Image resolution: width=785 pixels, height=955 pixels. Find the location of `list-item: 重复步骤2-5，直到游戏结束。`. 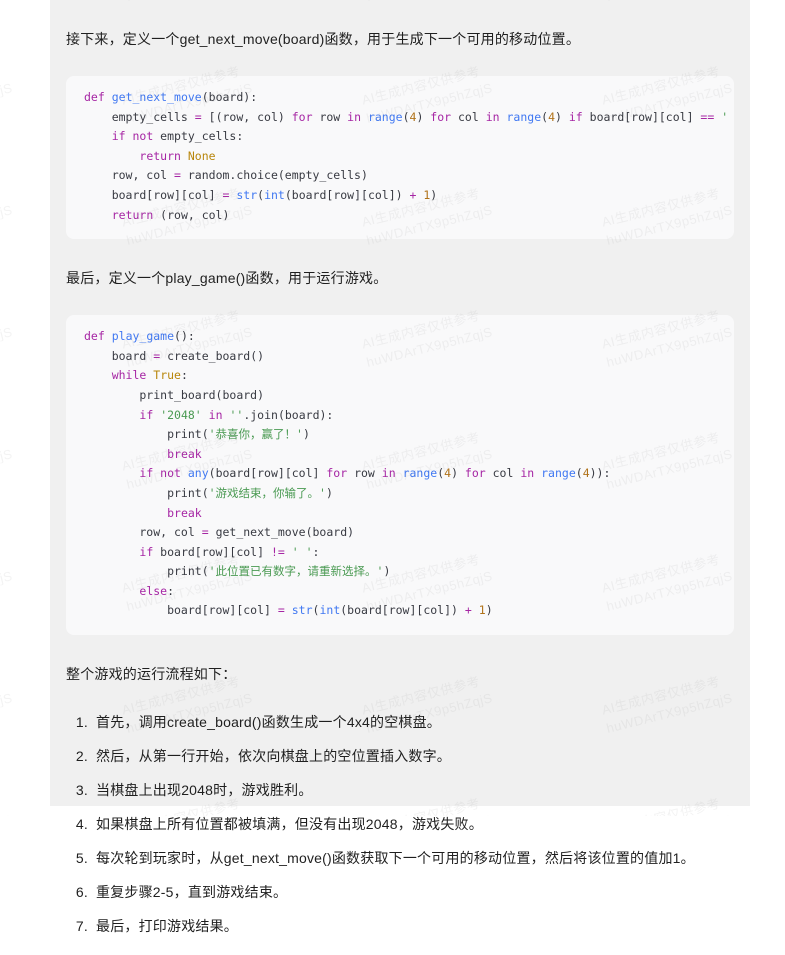

list-item: 重复步骤2-5，直到游戏结束。 is located at coordinates (413, 892).